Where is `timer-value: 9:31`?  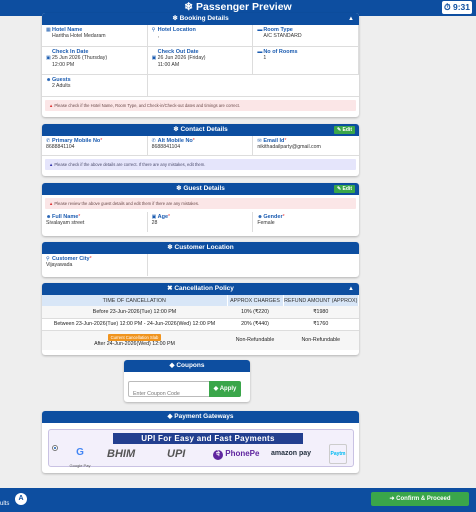
timer-value: 9:31 is located at coordinates (462, 7).